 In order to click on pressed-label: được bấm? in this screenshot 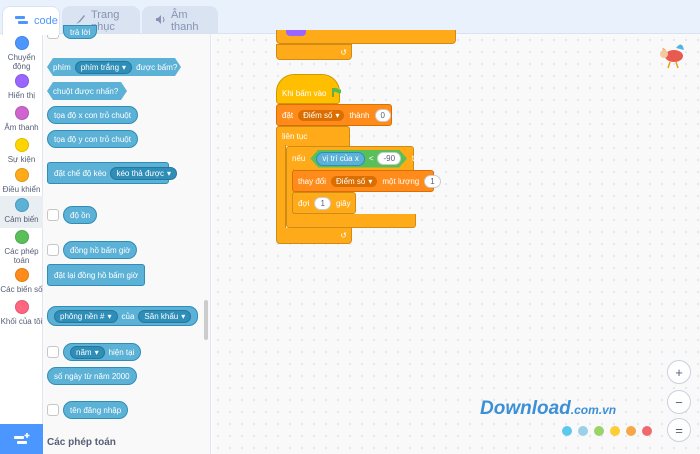, I will do `click(157, 67)`.